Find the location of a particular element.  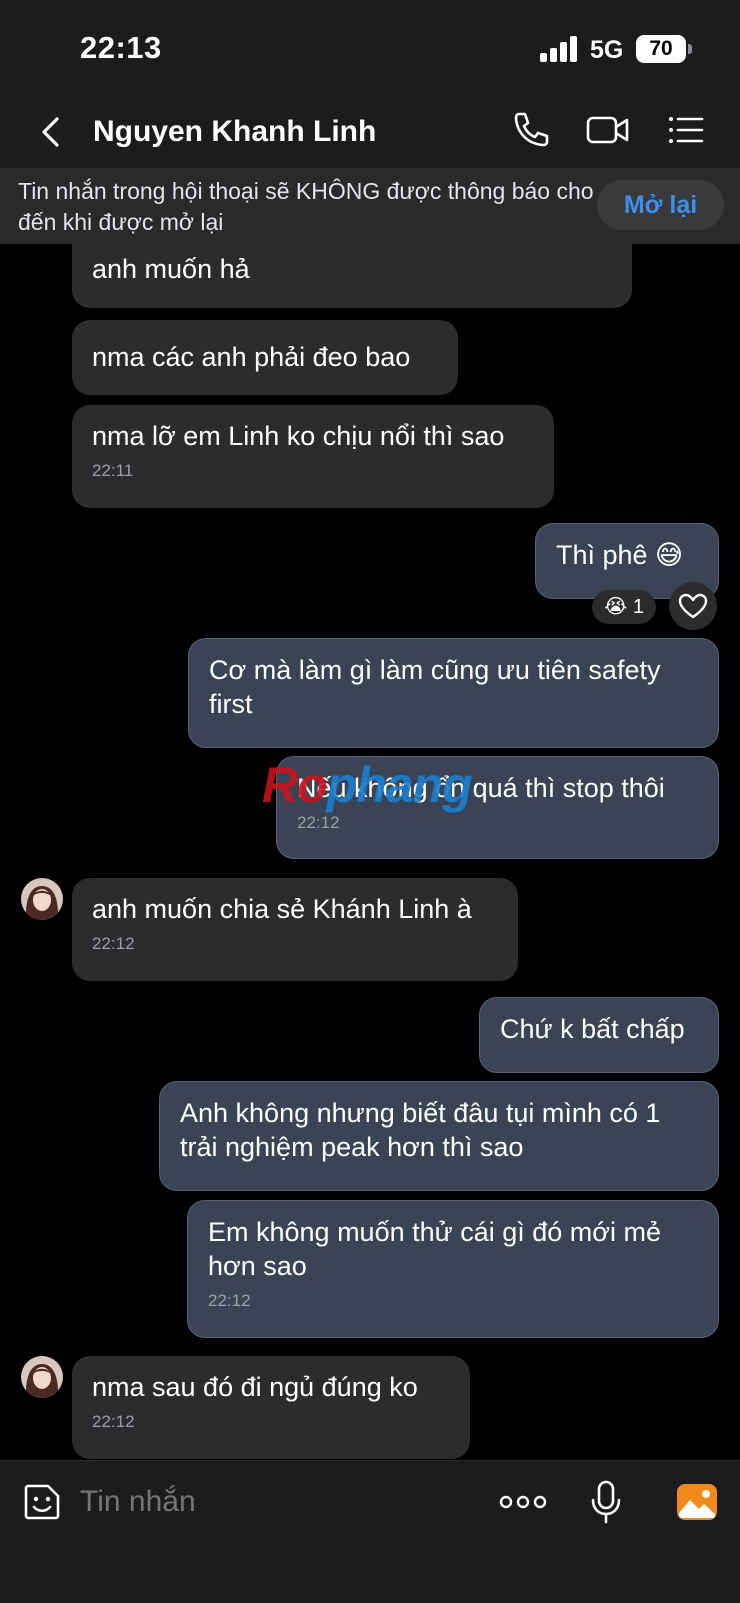

crying-emoji-icon: 😭 is located at coordinates (615, 607).